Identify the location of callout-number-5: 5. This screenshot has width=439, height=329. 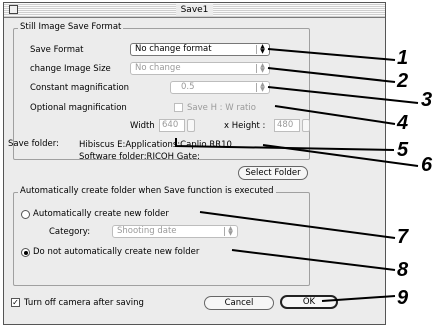
(403, 150).